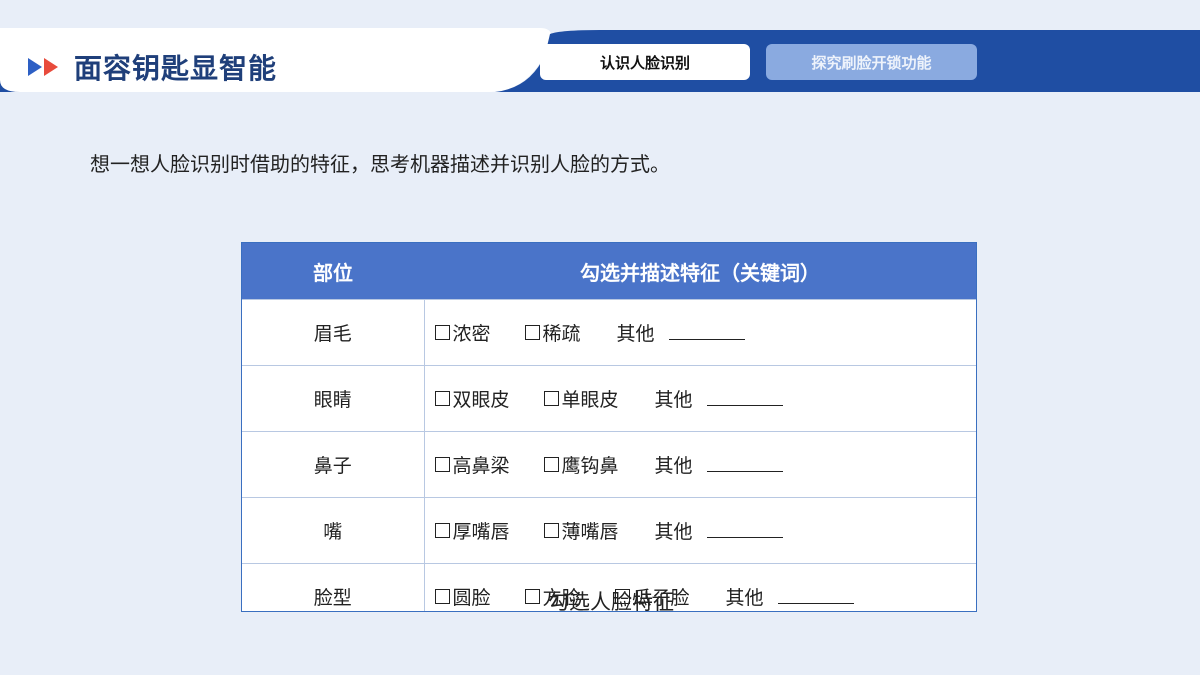 Image resolution: width=1200 pixels, height=675 pixels. Describe the element at coordinates (700, 271) in the screenshot. I see `header-features: 勾选并描述特征（关键词）` at that location.